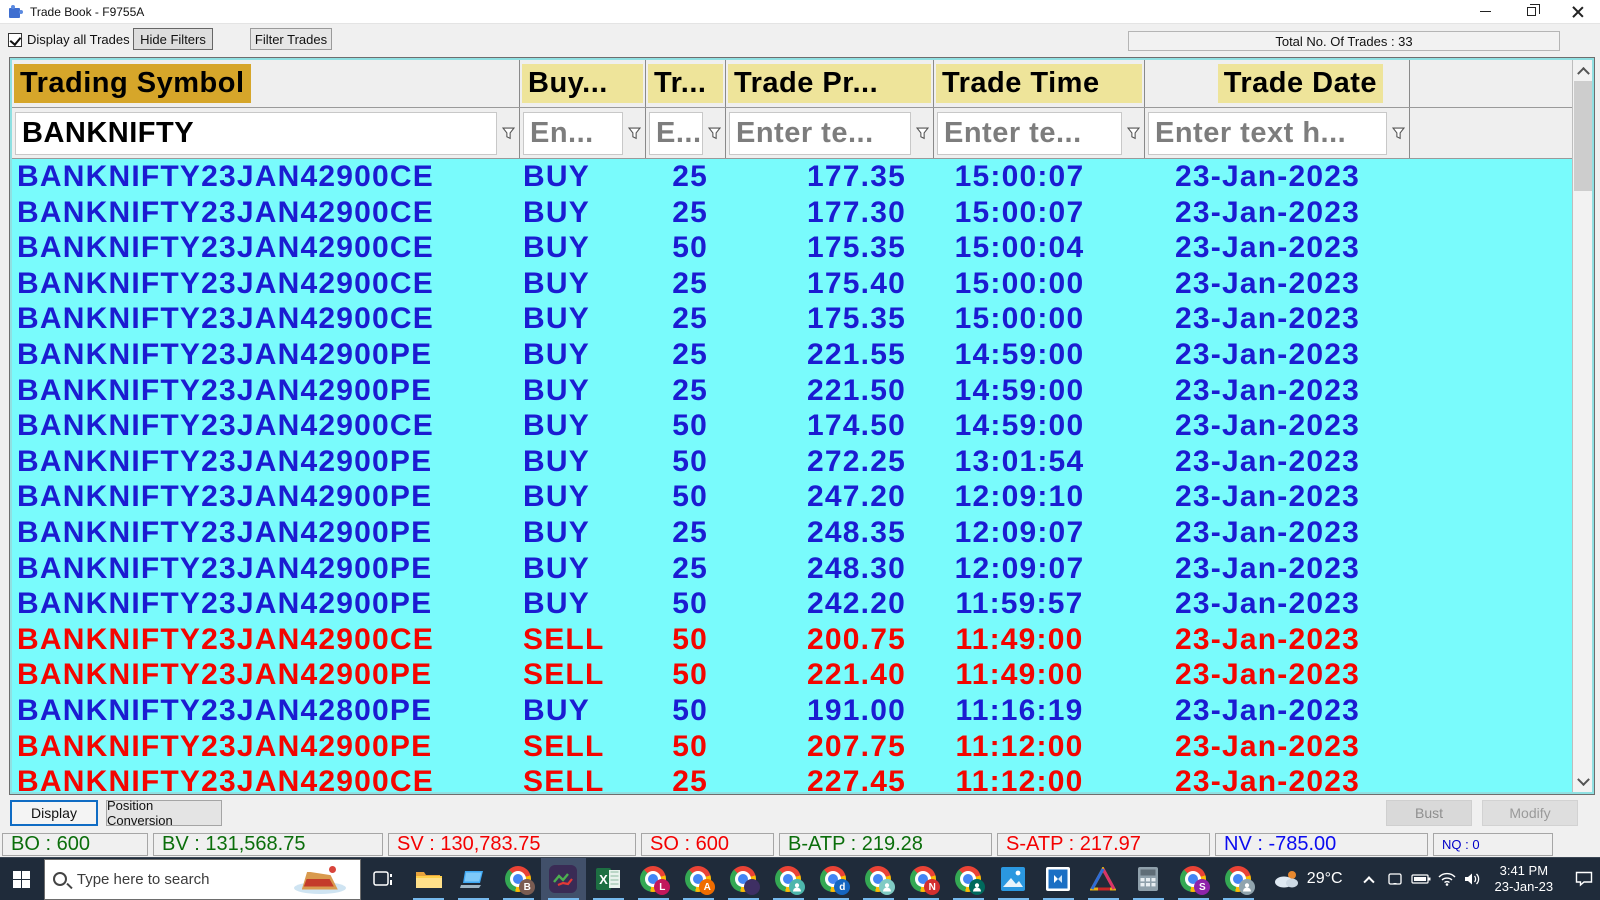 This screenshot has height=900, width=1600. Describe the element at coordinates (291, 39) in the screenshot. I see `filter-trades-button: Filter Trades` at that location.